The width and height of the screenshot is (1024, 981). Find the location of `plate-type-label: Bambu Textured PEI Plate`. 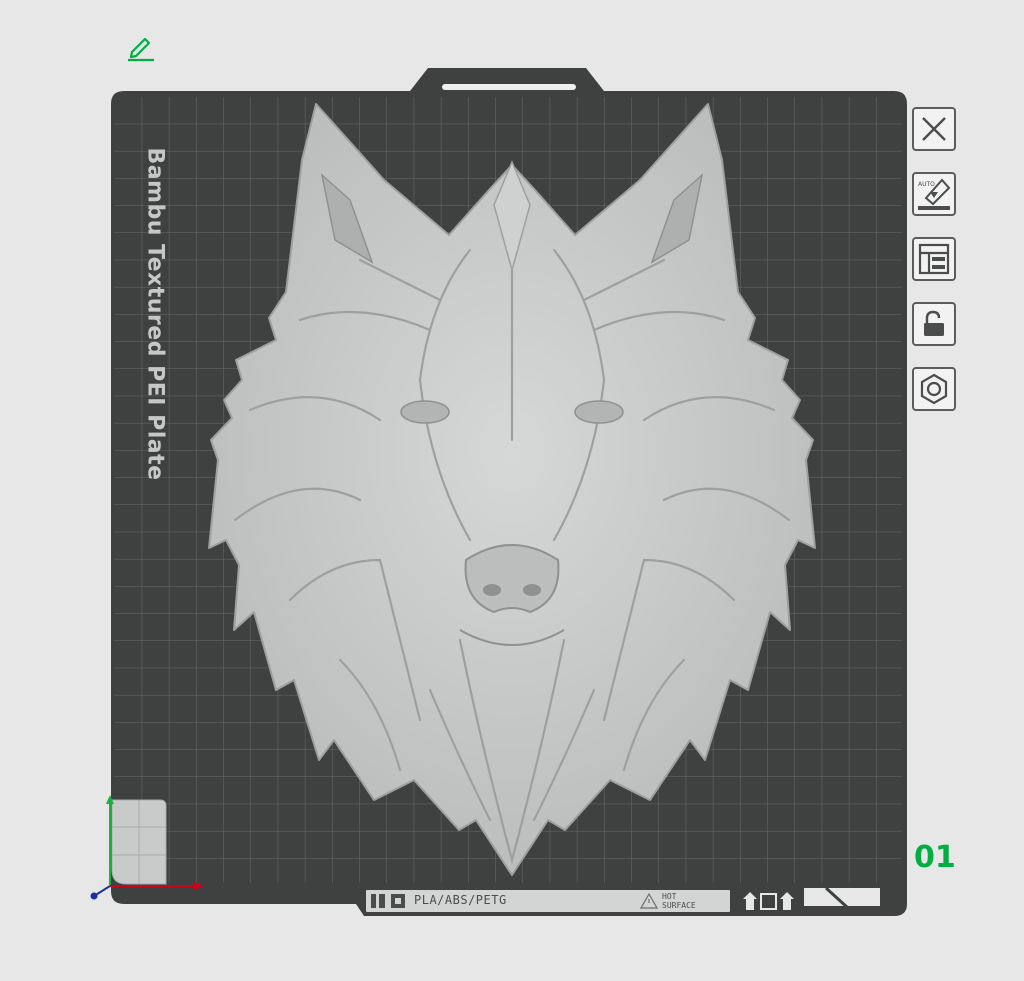

plate-type-label: Bambu Textured PEI Plate is located at coordinates (155, 314).